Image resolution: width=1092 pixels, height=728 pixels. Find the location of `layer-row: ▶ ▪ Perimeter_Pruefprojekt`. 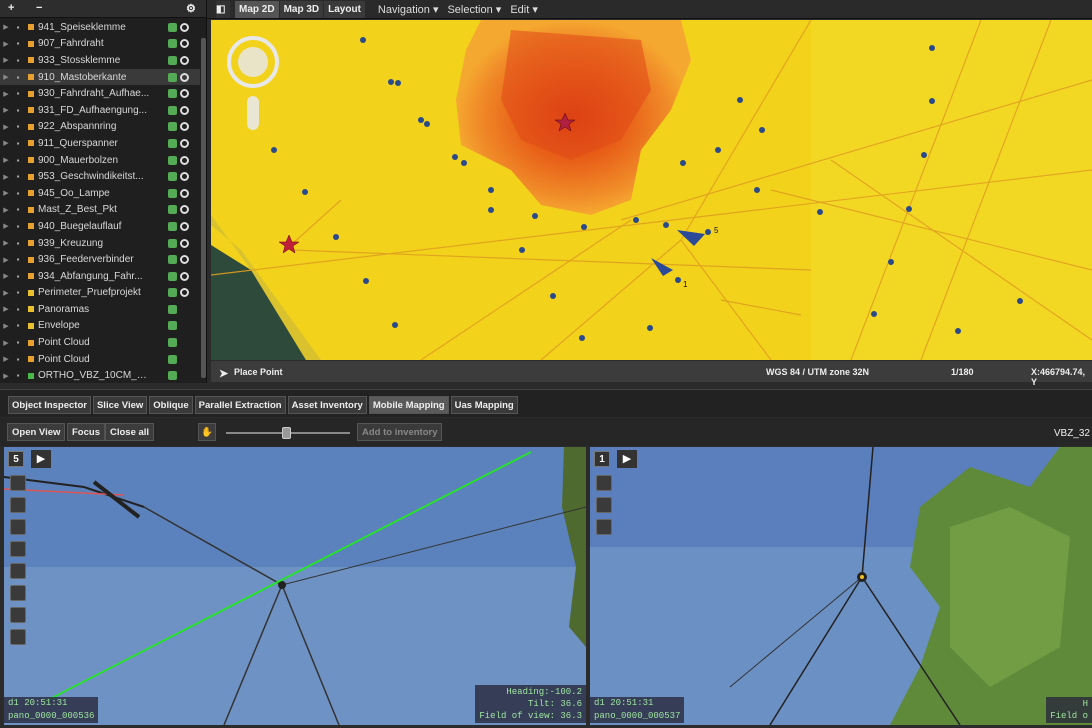

layer-row: ▶ ▪ Perimeter_Pruefprojekt is located at coordinates (100, 293).